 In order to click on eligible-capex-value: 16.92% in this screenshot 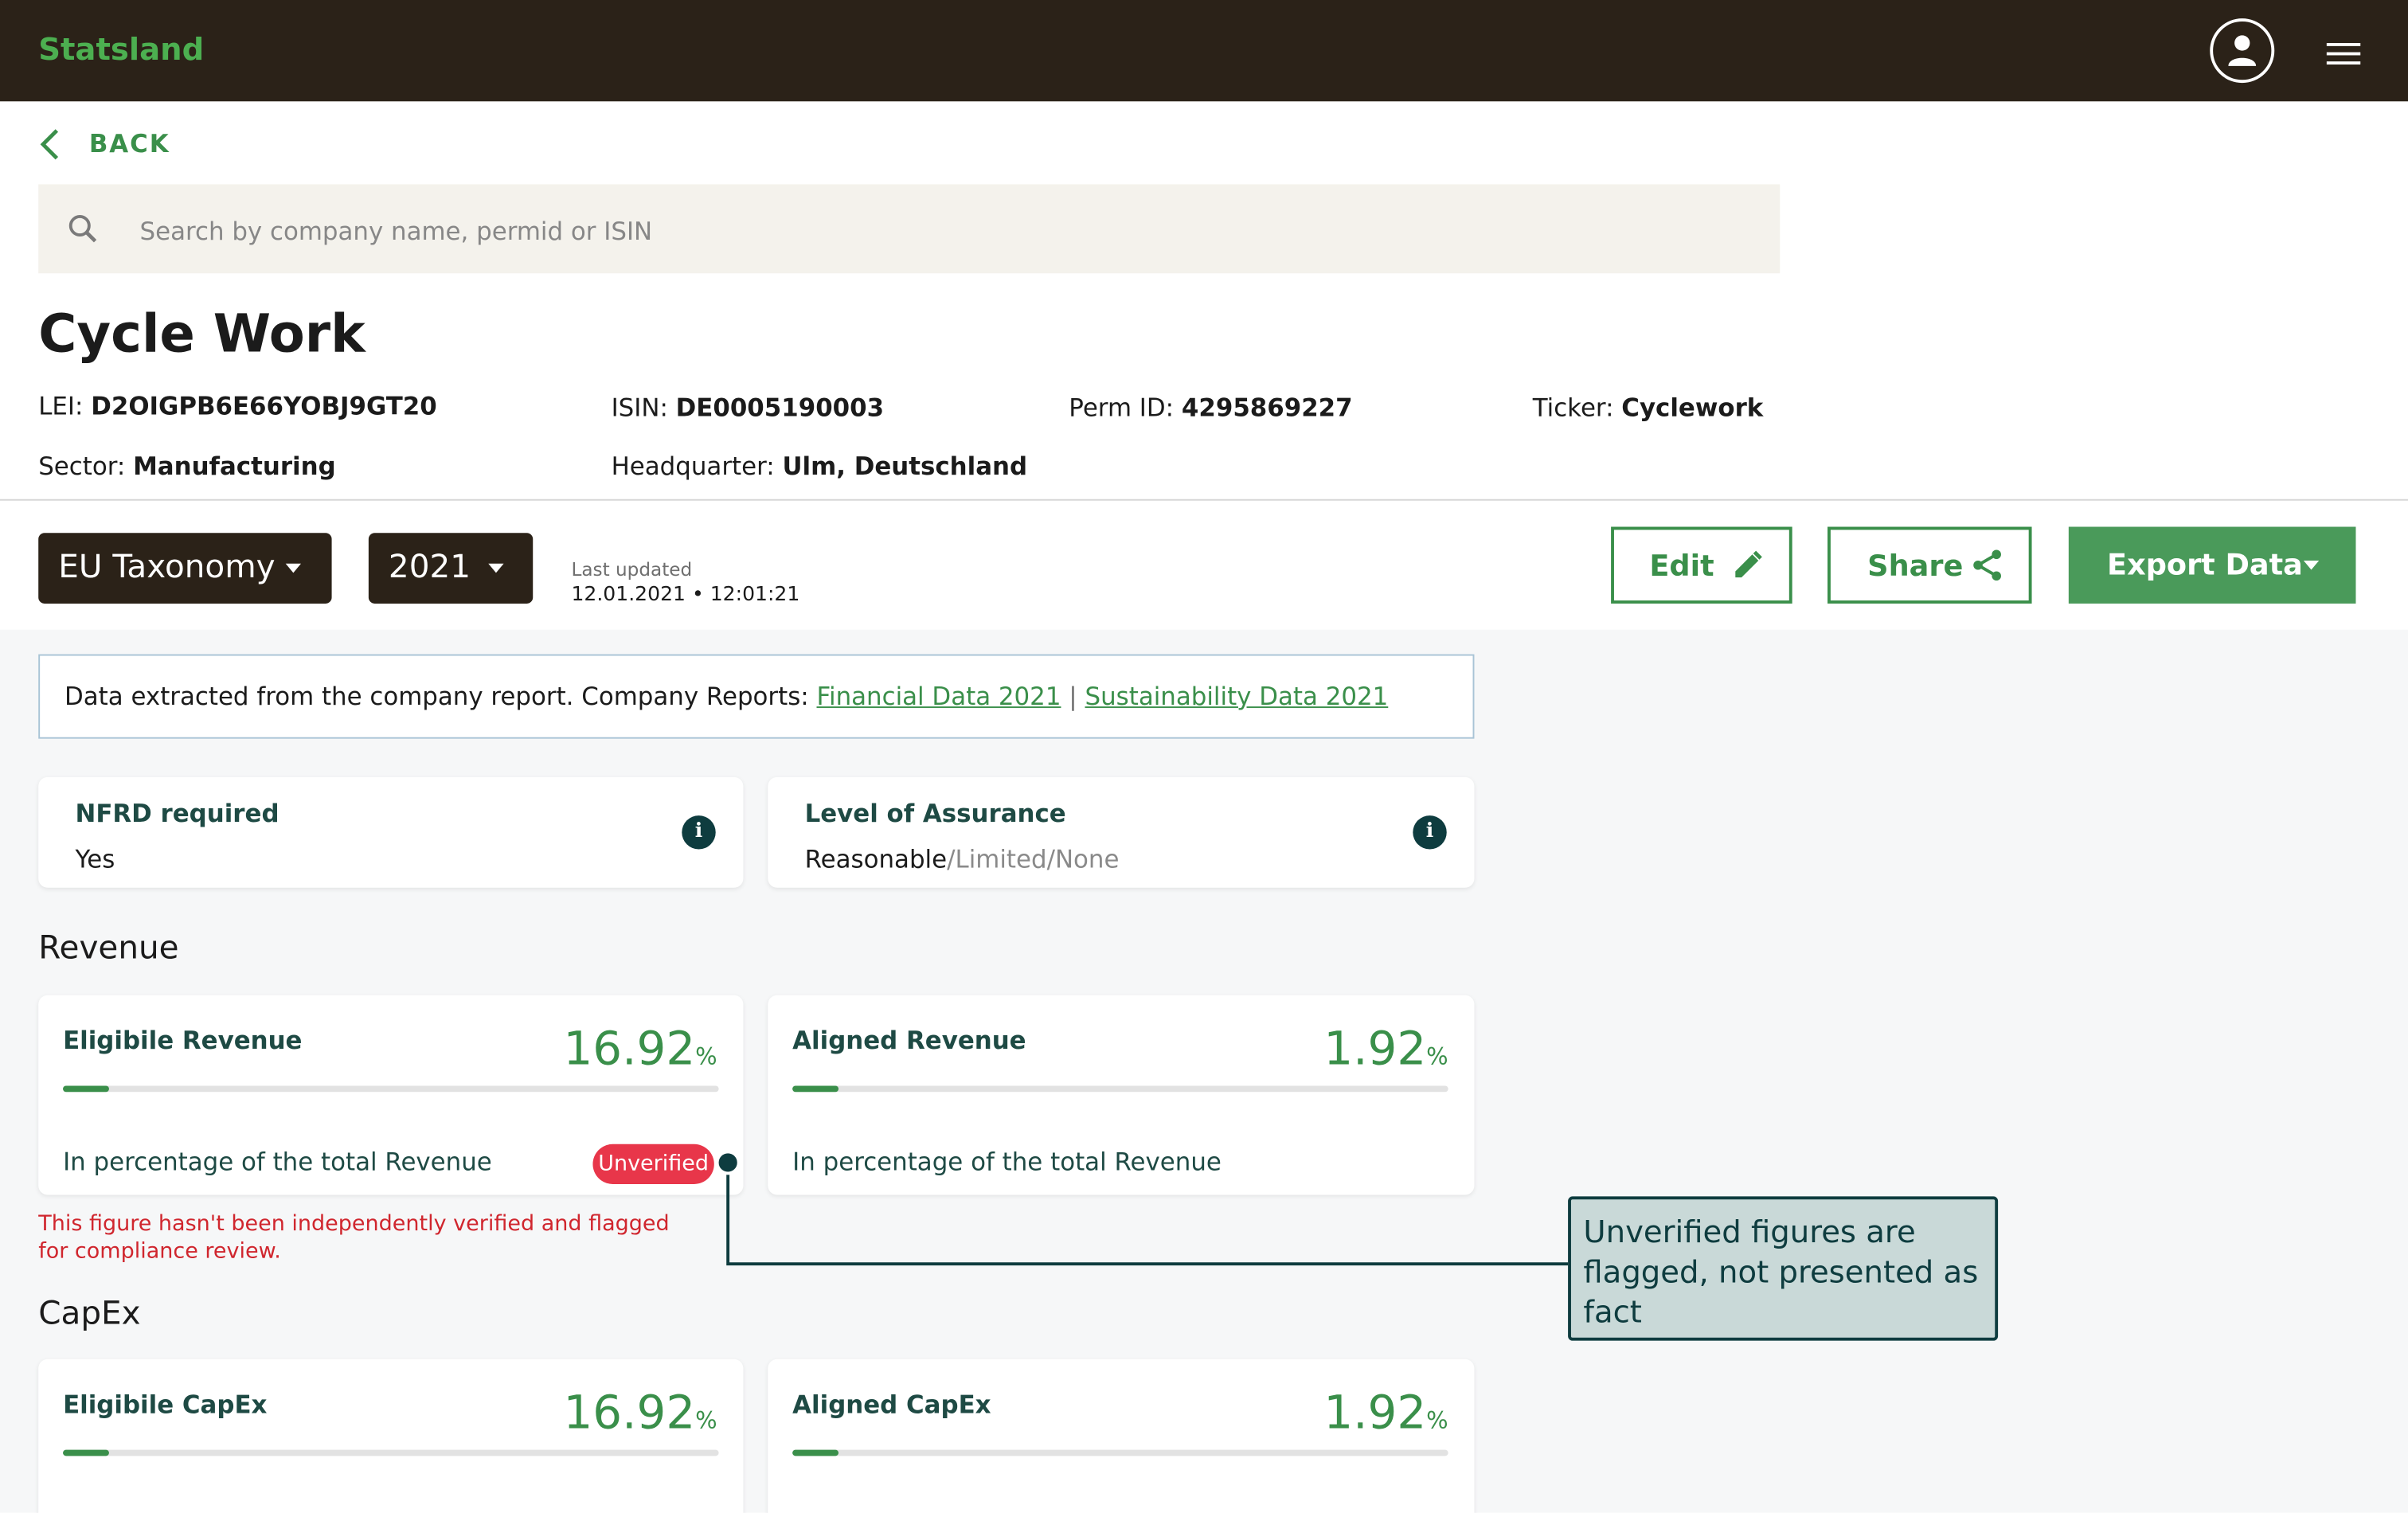, I will do `click(640, 1414)`.